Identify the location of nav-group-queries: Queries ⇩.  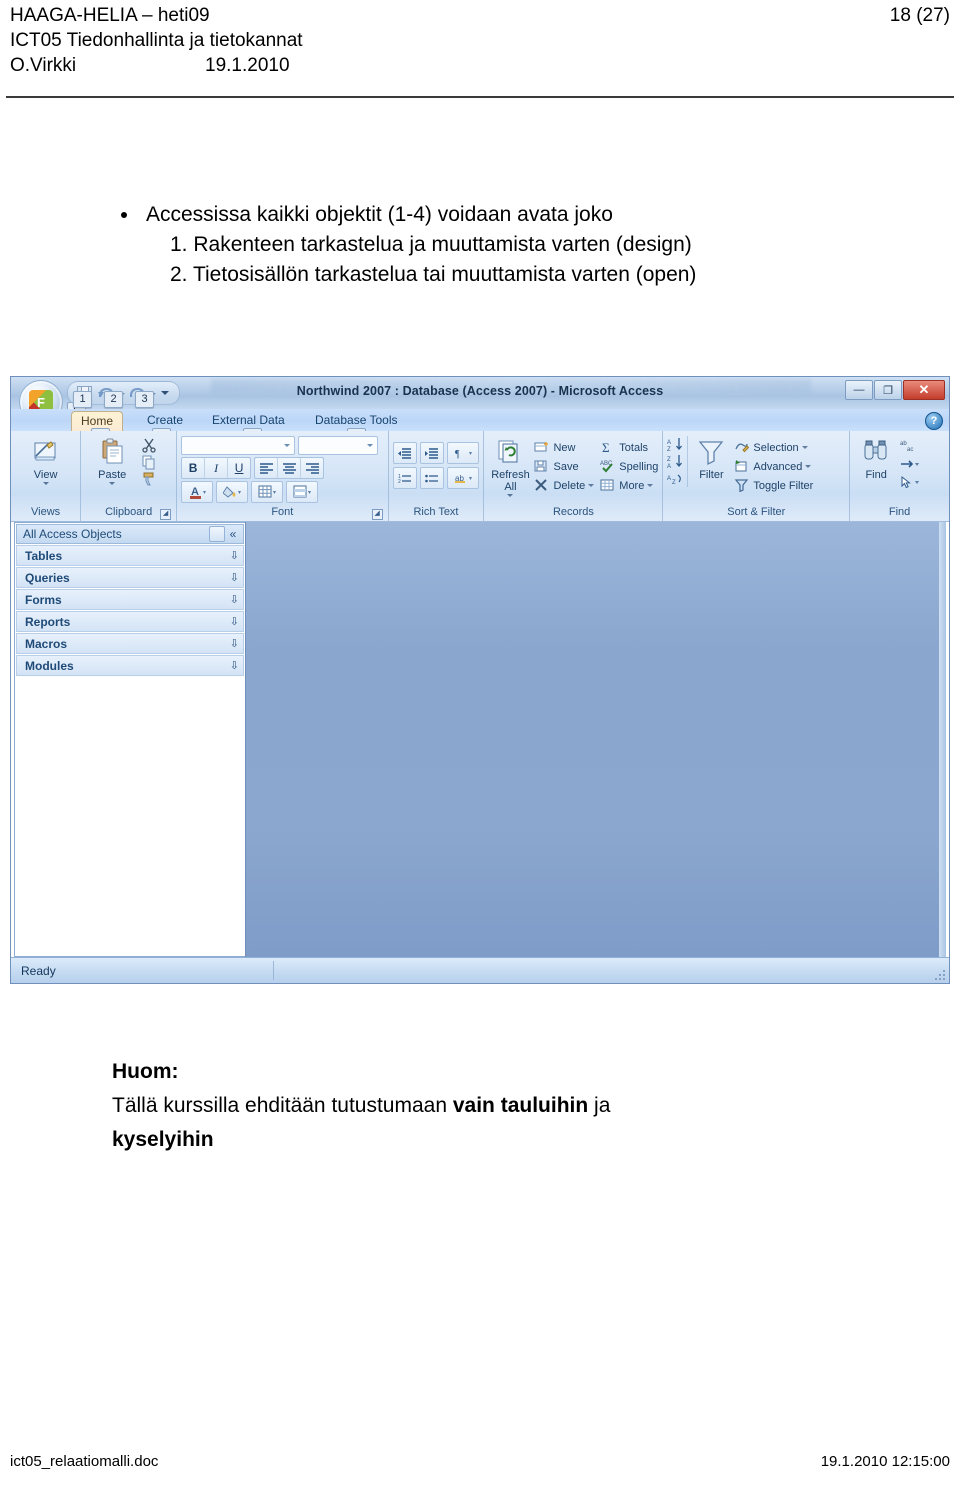
(130, 577).